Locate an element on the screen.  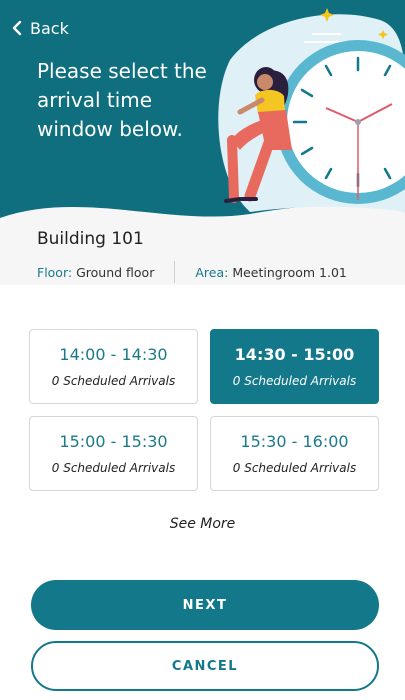
see-more-link: See More is located at coordinates (202, 524).